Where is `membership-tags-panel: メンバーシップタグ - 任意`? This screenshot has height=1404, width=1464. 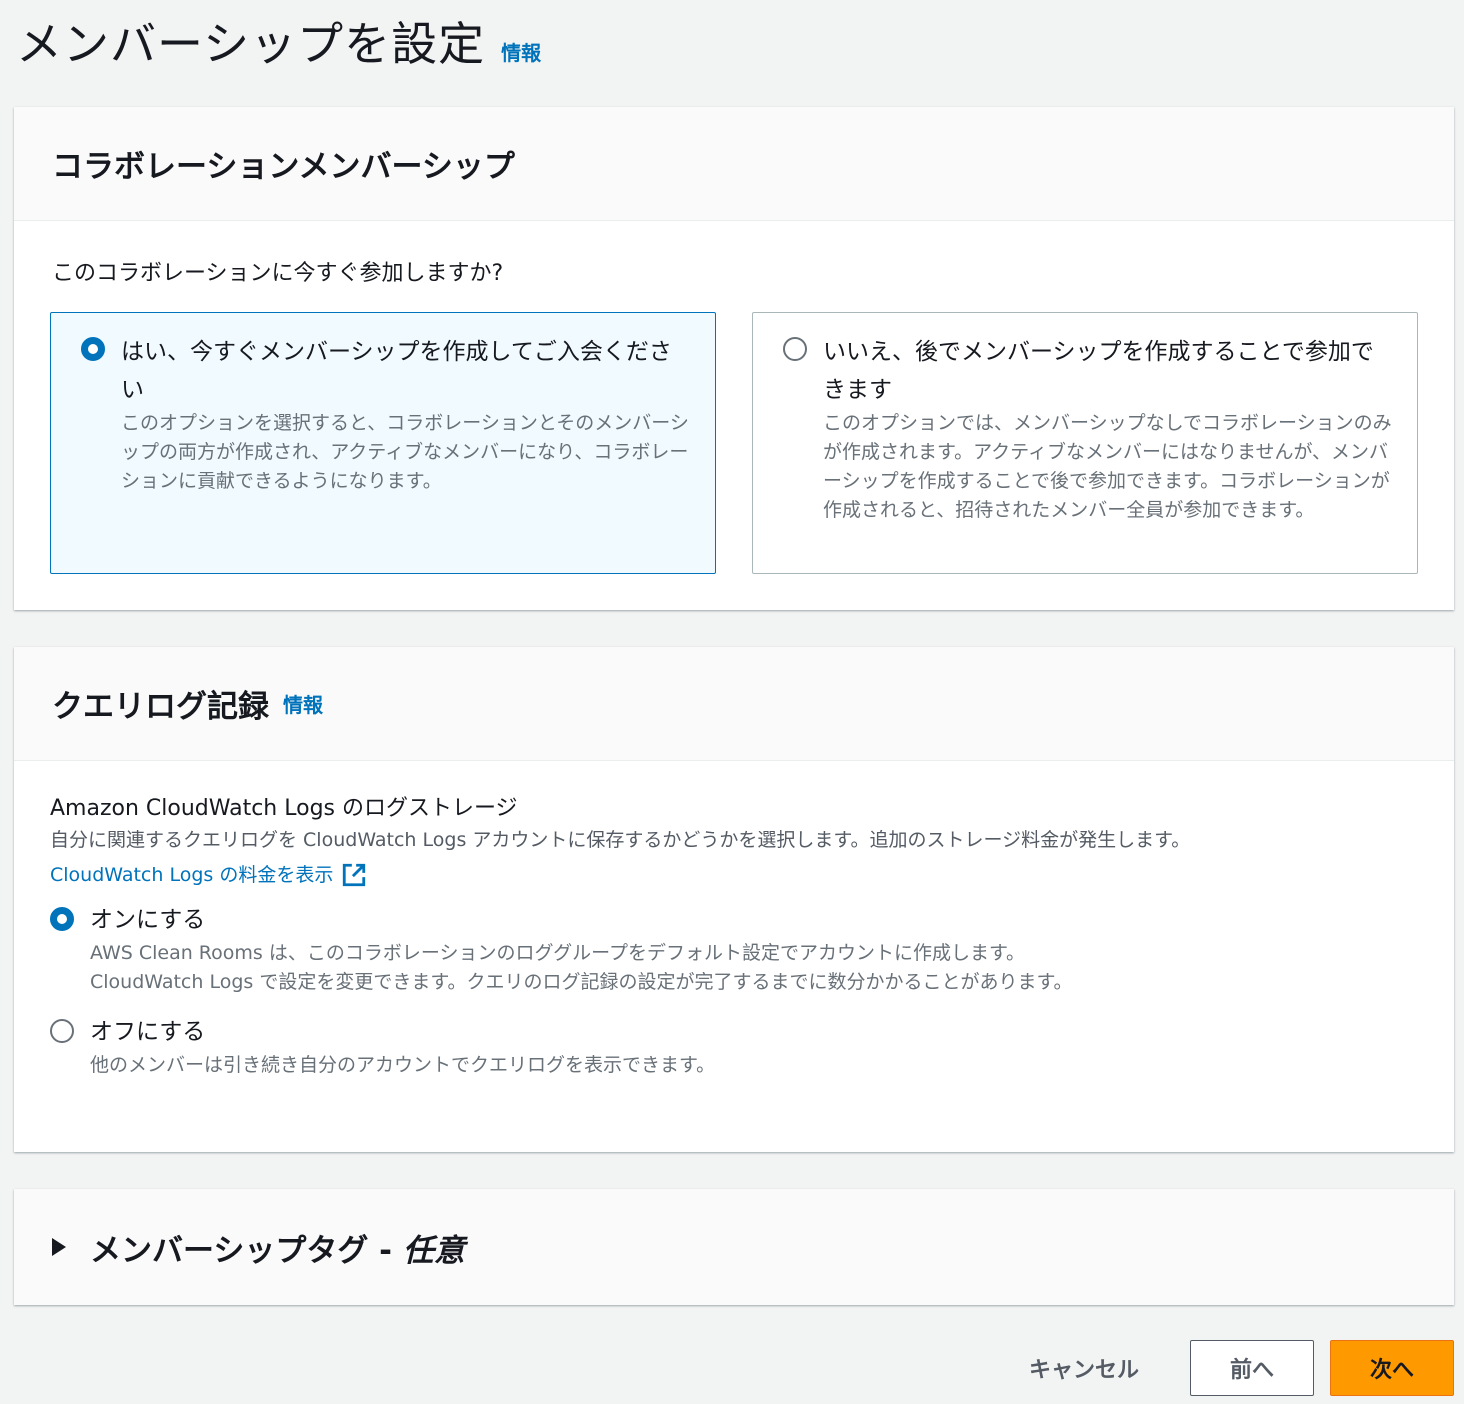 membership-tags-panel: メンバーシップタグ - 任意 is located at coordinates (734, 1247).